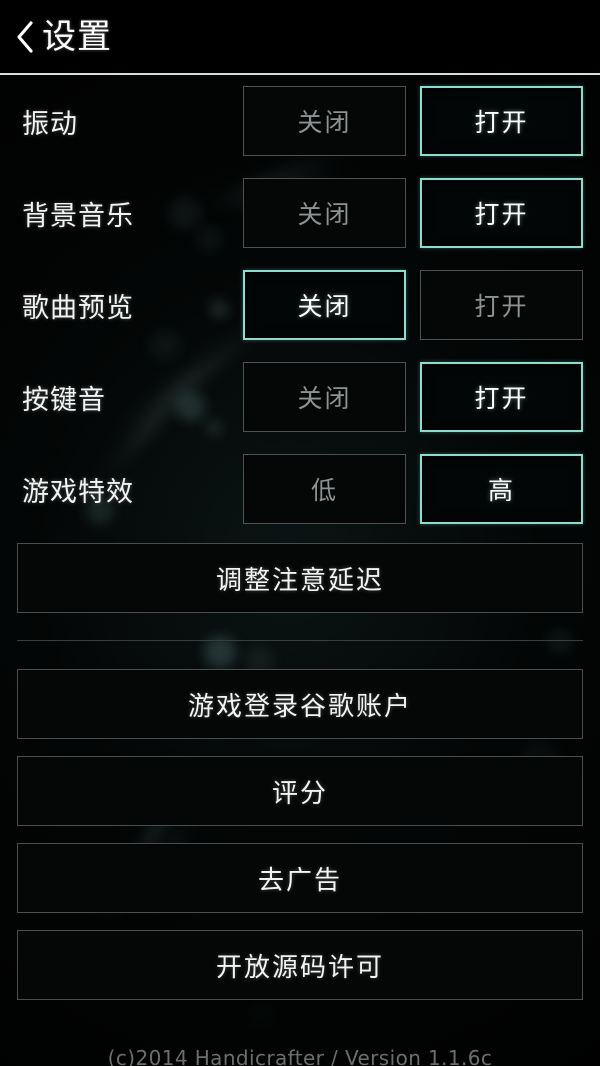  What do you see at coordinates (300, 965) in the screenshot?
I see `open-source-licenses-button: 开放源码许可` at bounding box center [300, 965].